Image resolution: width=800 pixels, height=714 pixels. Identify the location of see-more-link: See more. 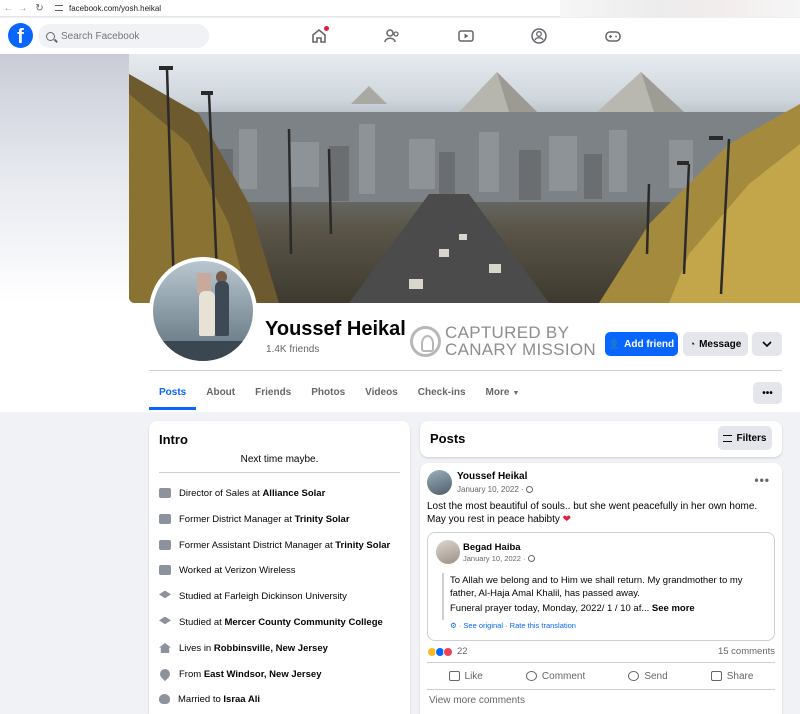
(673, 608).